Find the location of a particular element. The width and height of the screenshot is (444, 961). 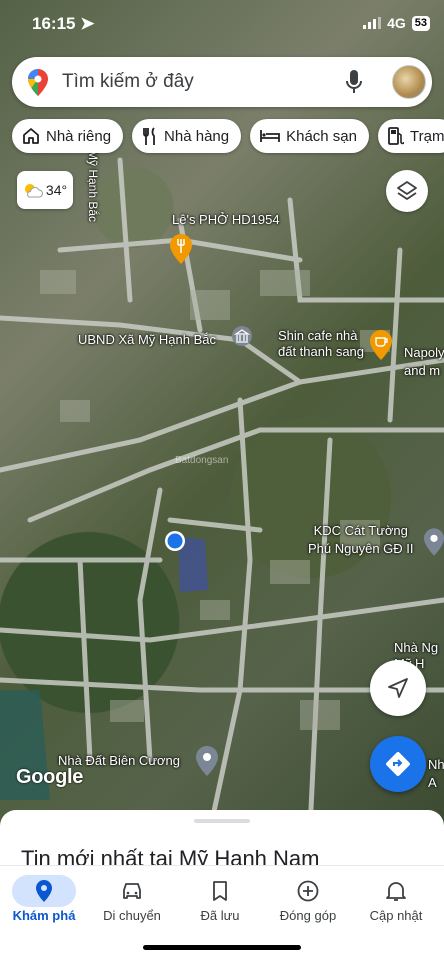

restaurant-icon is located at coordinates (149, 136).